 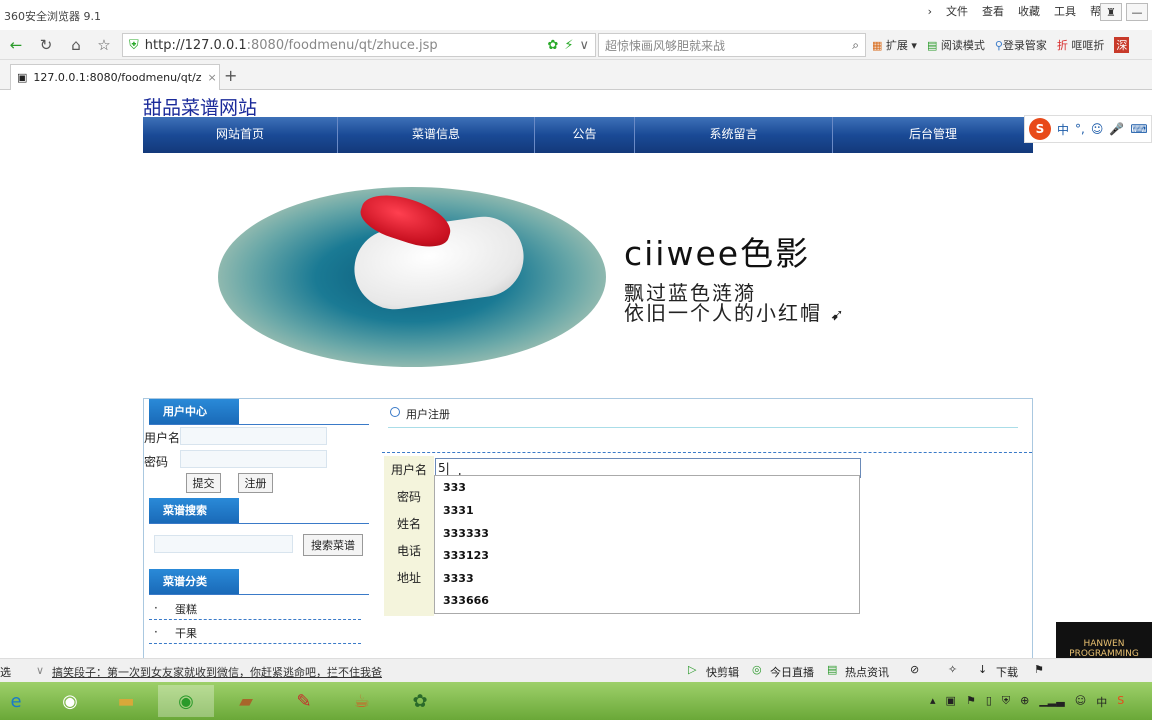 What do you see at coordinates (1081, 45) in the screenshot?
I see `discount-button: 折 哐哐折` at bounding box center [1081, 45].